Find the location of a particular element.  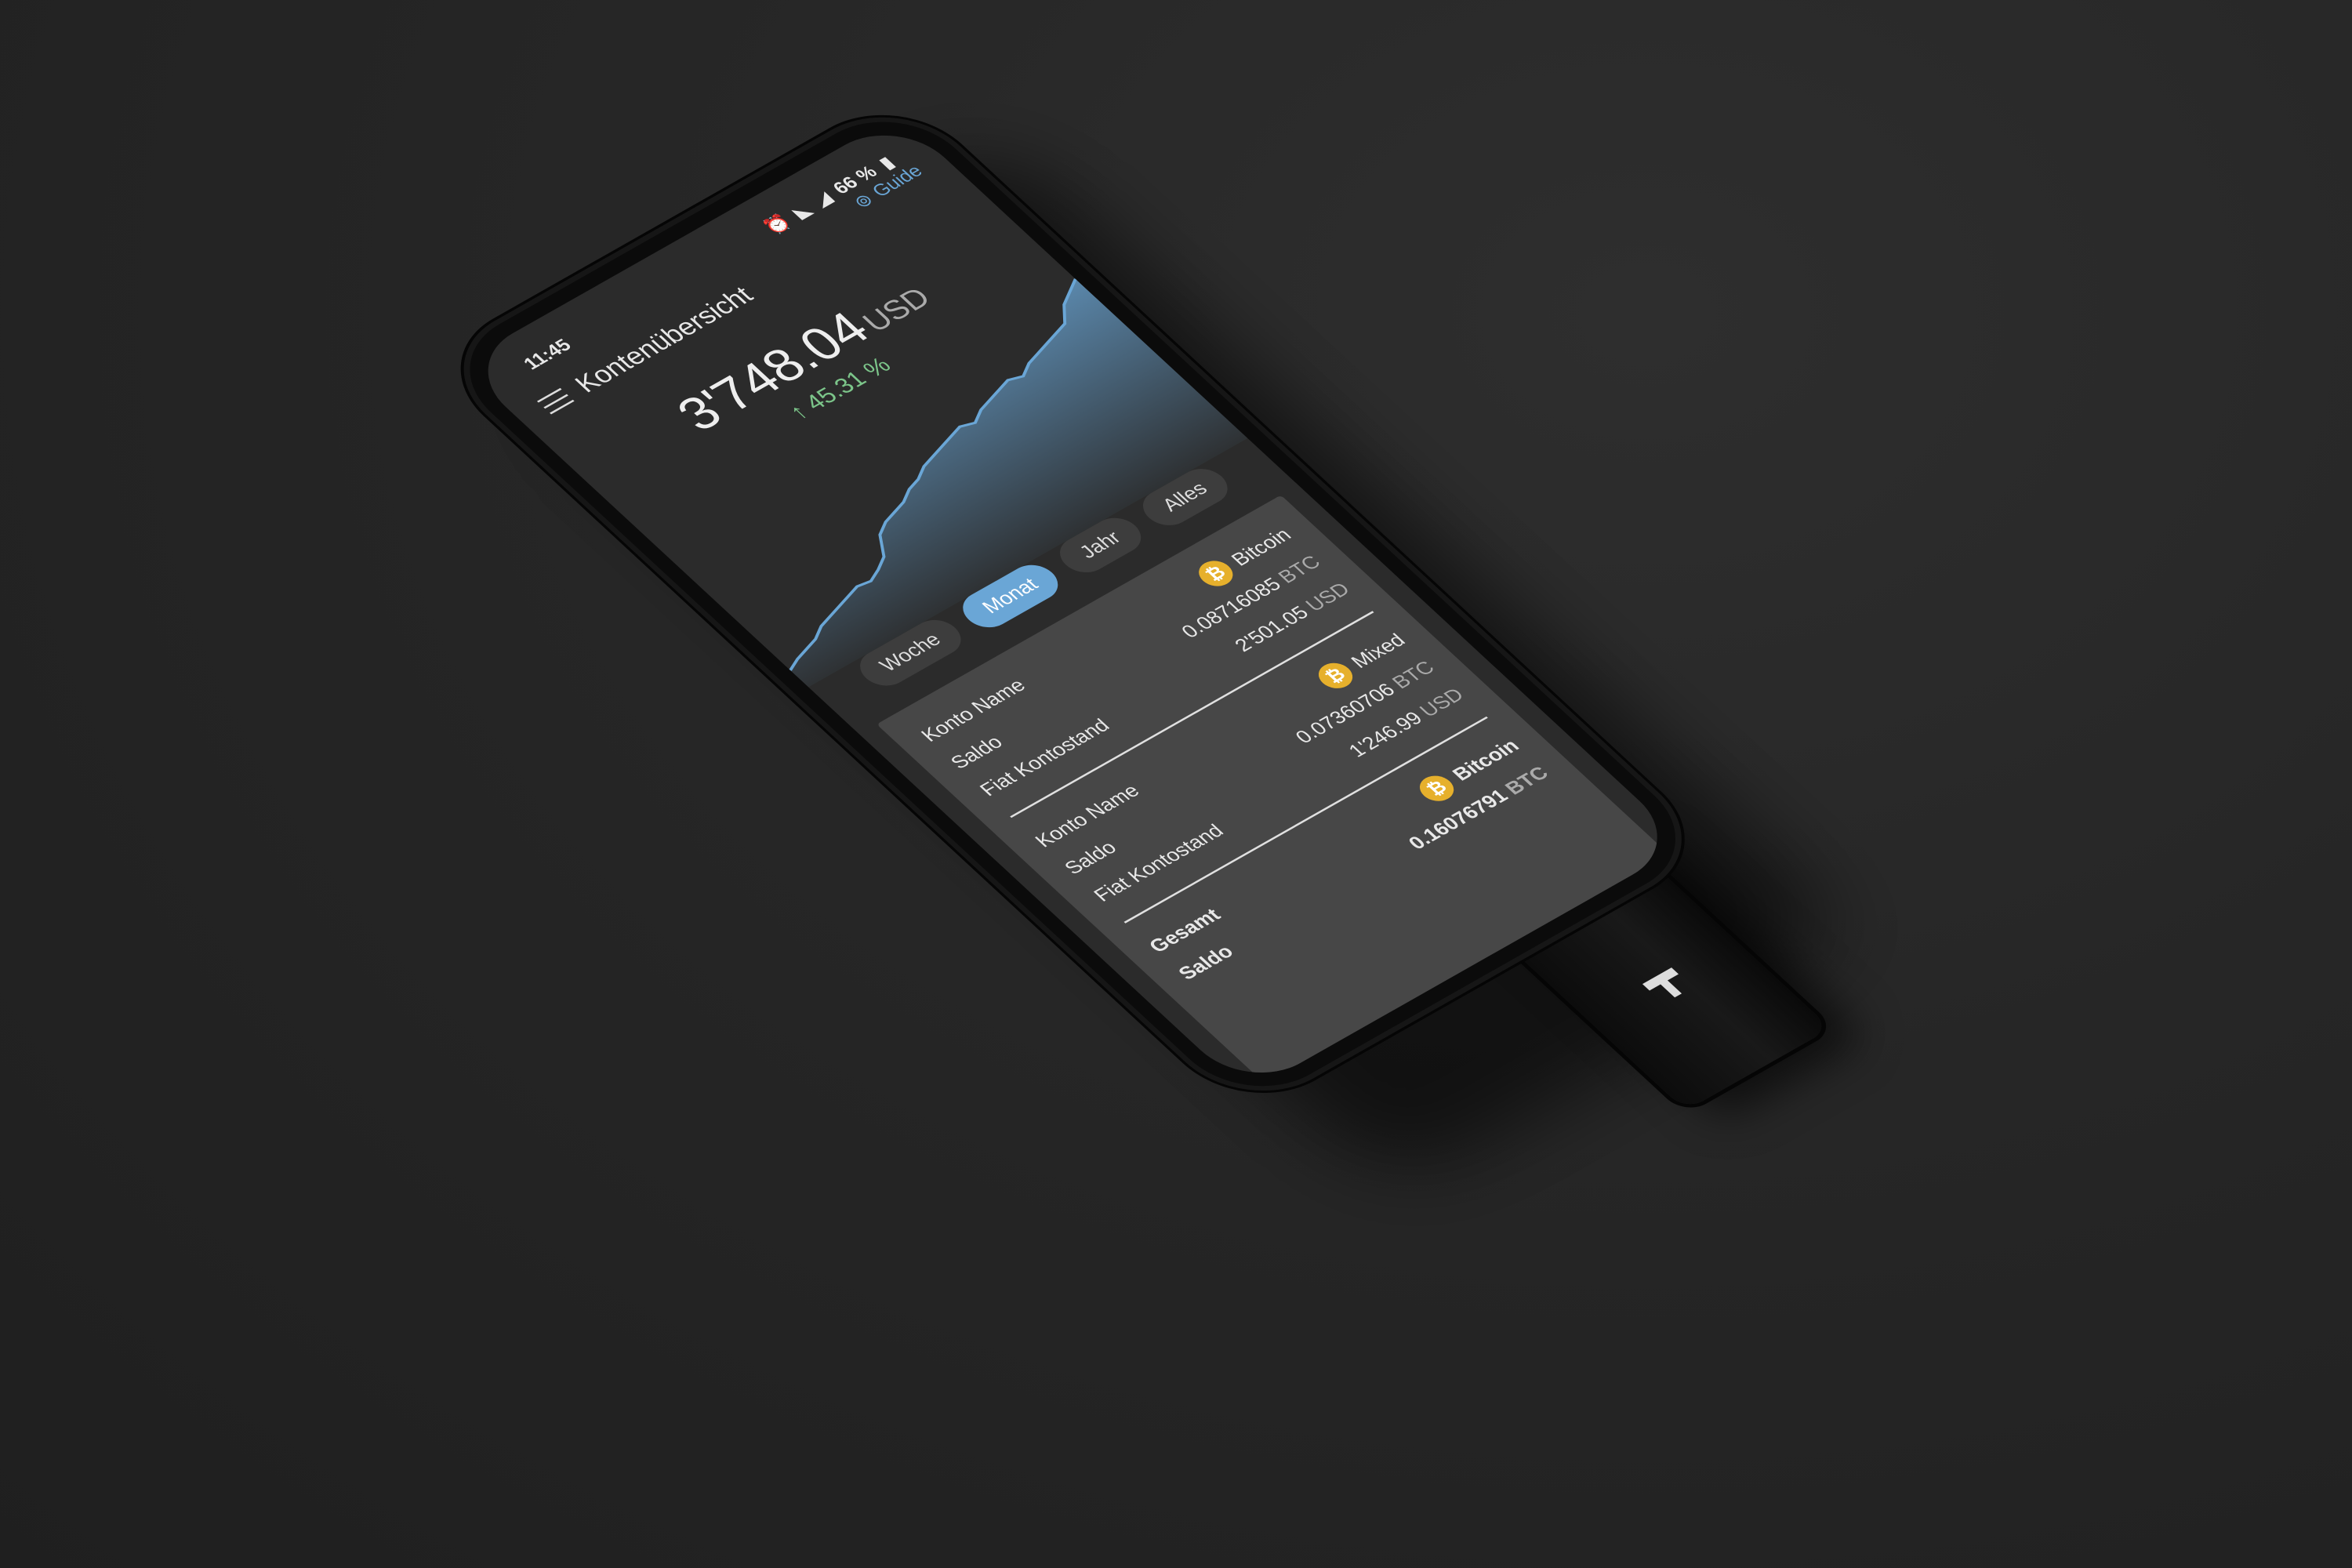

status-time: 11:45 is located at coordinates (546, 354).